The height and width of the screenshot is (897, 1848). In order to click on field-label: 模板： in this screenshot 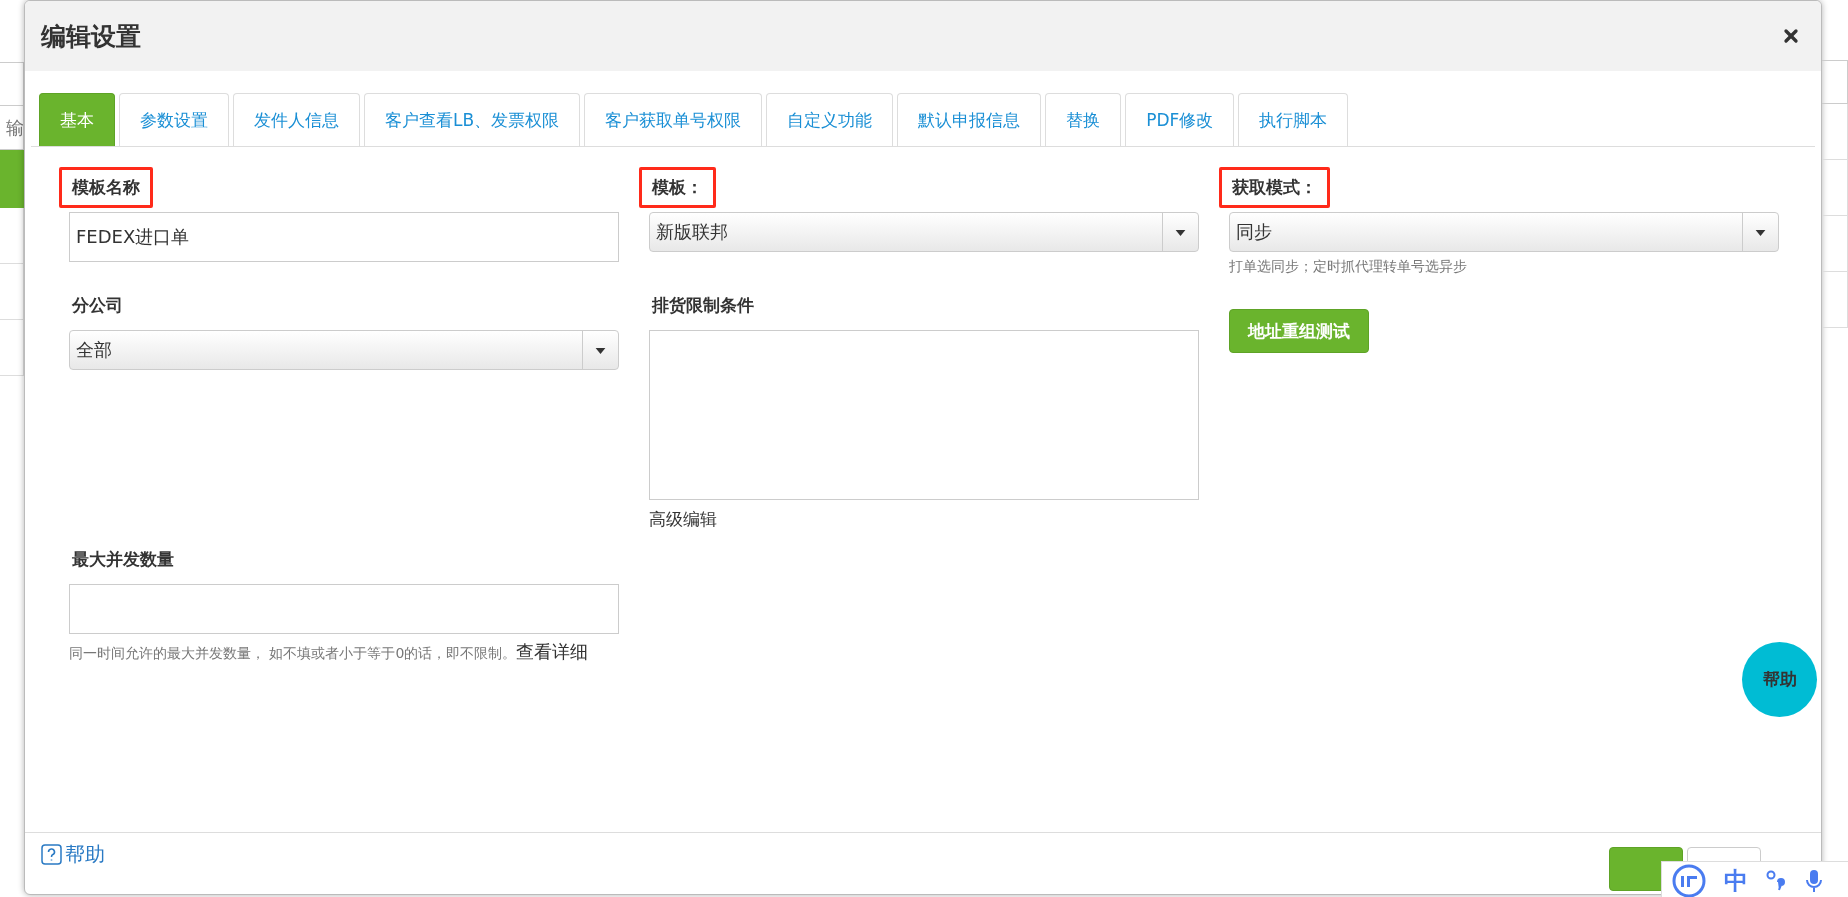, I will do `click(677, 187)`.